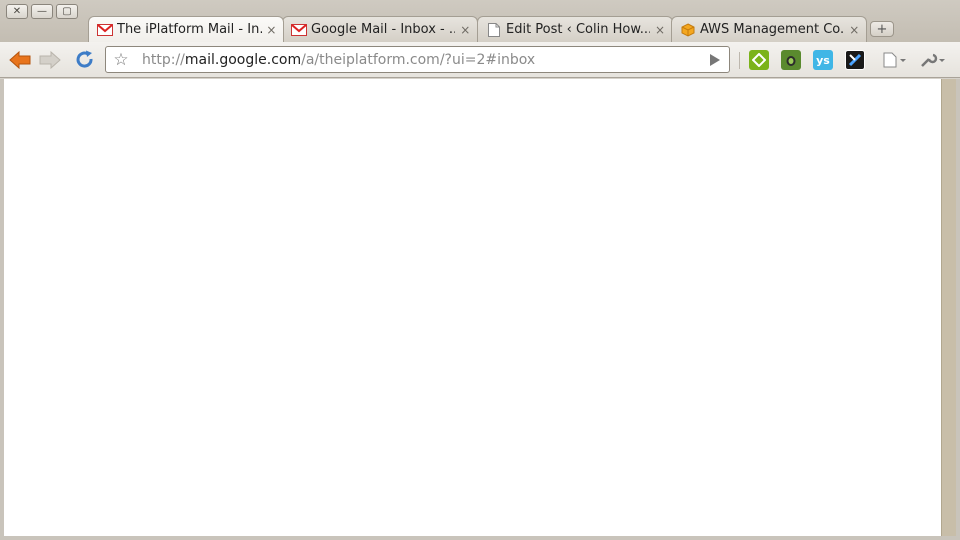 The image size is (960, 540). I want to click on url-path: /a/theiplatform.com/?ui=2#inbox, so click(418, 59).